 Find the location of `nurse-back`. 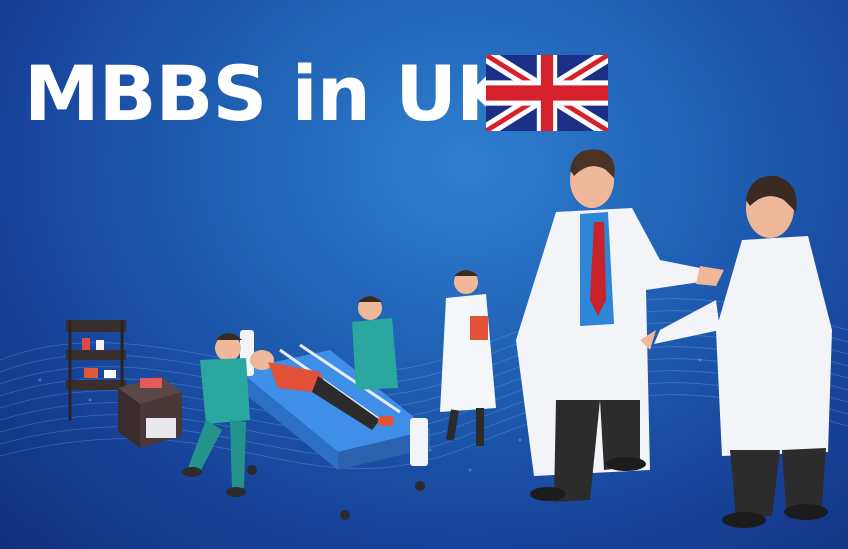

nurse-back is located at coordinates (375, 343).